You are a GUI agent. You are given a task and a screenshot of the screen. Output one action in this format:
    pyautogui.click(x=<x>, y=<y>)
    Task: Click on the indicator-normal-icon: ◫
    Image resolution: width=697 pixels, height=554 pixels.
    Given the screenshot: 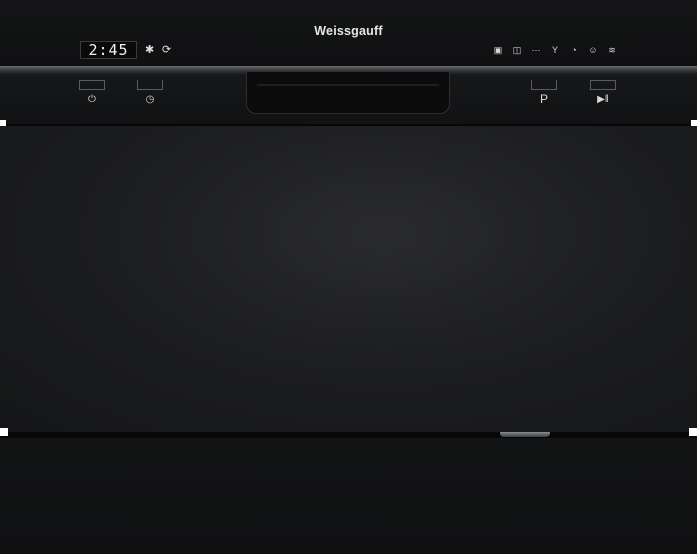 What is the action you would take?
    pyautogui.click(x=517, y=50)
    